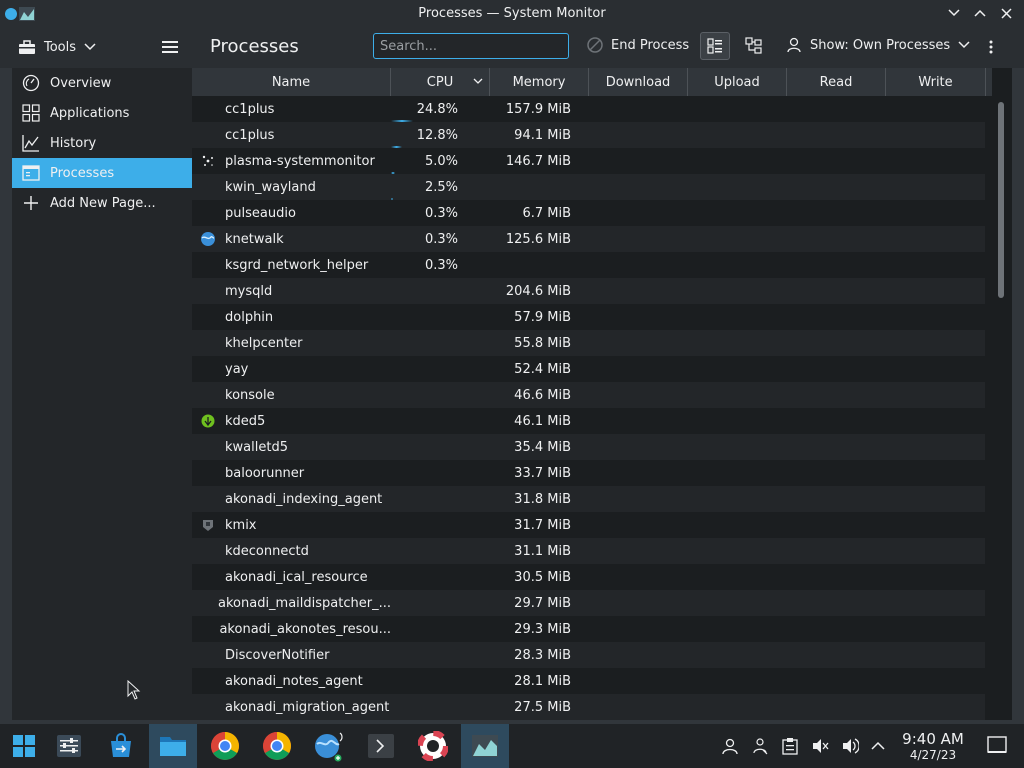 The height and width of the screenshot is (768, 1024). I want to click on table-row: knetwalk 0.3% 125.6 MiB, so click(588, 239).